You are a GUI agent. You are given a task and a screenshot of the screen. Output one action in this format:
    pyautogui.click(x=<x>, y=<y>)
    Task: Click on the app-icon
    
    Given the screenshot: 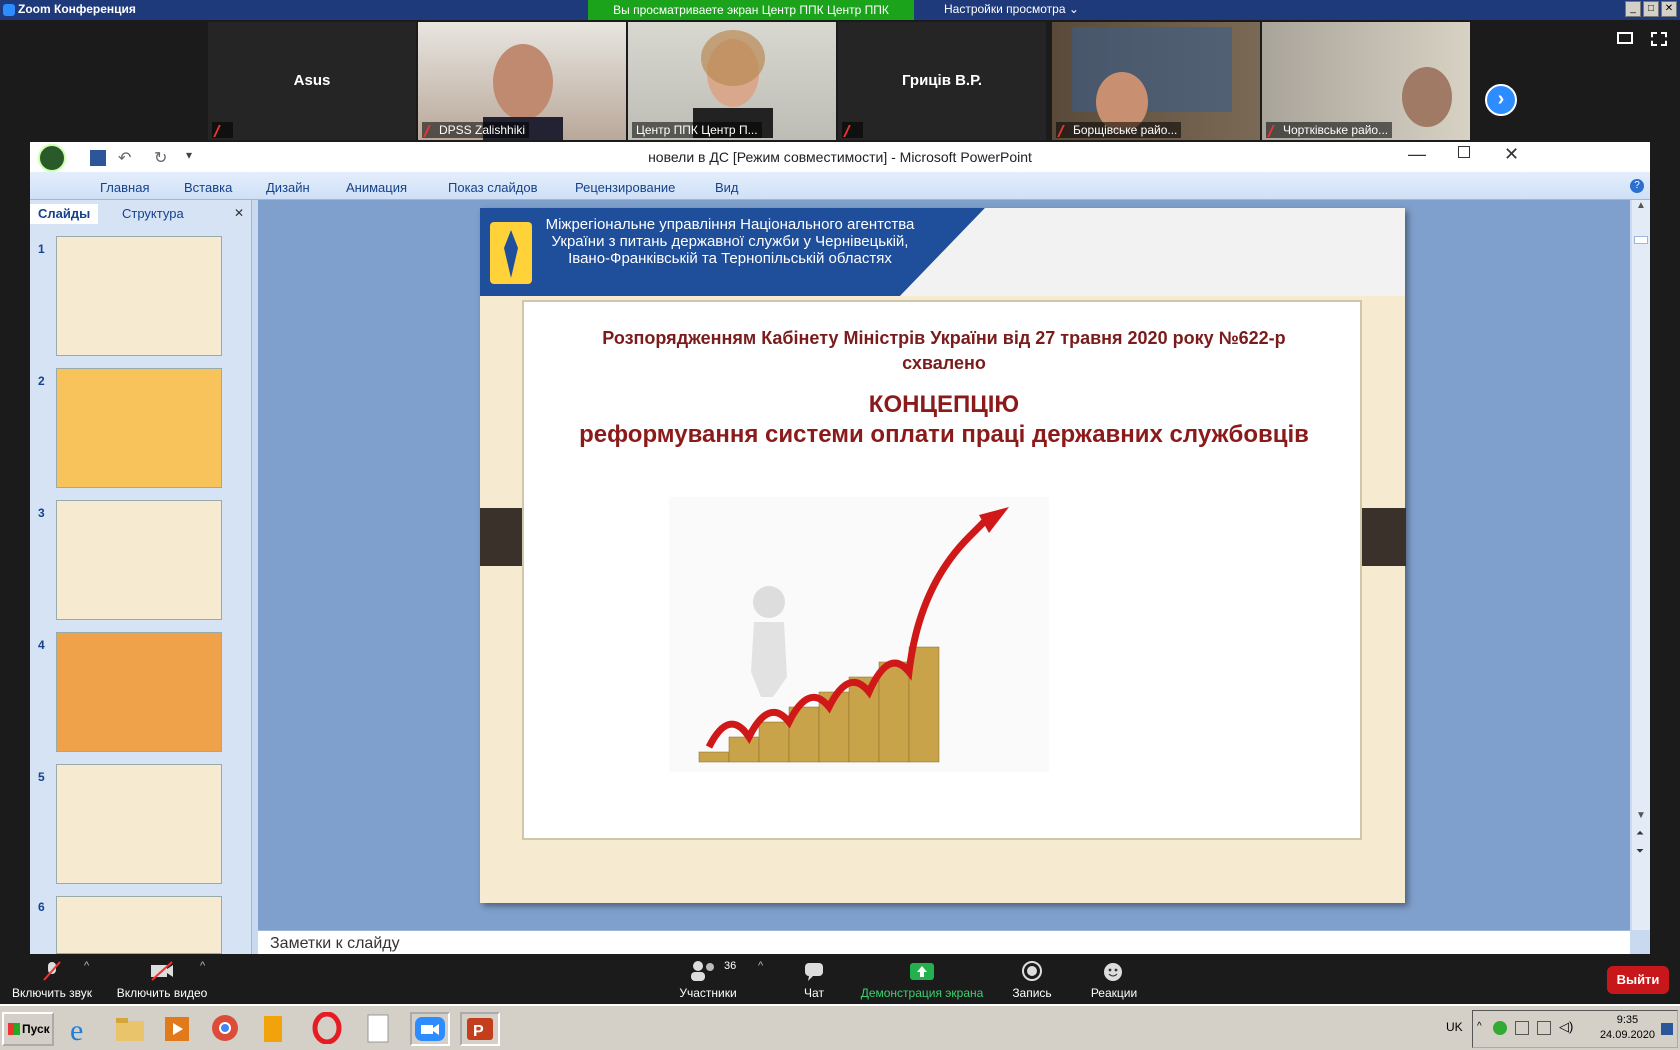 What is the action you would take?
    pyautogui.click(x=276, y=1029)
    